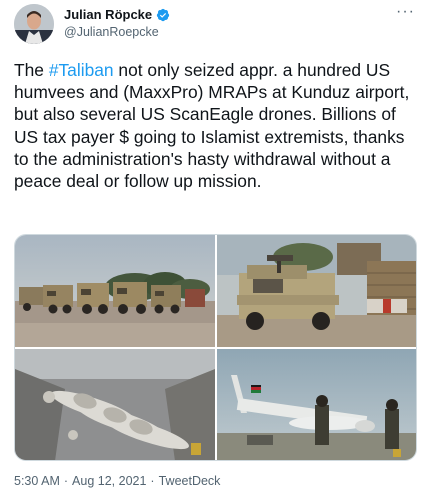  What do you see at coordinates (37, 481) in the screenshot?
I see `tweet-time: 5:30 AM` at bounding box center [37, 481].